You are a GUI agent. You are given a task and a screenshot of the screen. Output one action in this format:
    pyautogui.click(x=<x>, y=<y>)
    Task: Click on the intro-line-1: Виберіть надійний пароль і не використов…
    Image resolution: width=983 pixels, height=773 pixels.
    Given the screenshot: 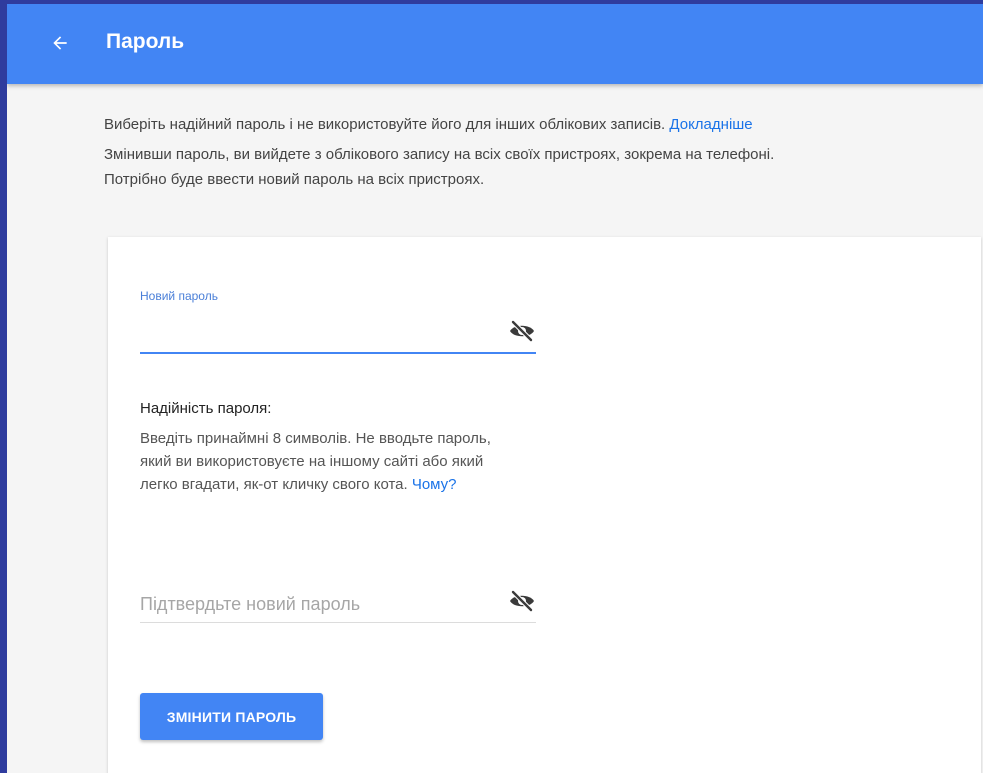 What is the action you would take?
    pyautogui.click(x=534, y=124)
    